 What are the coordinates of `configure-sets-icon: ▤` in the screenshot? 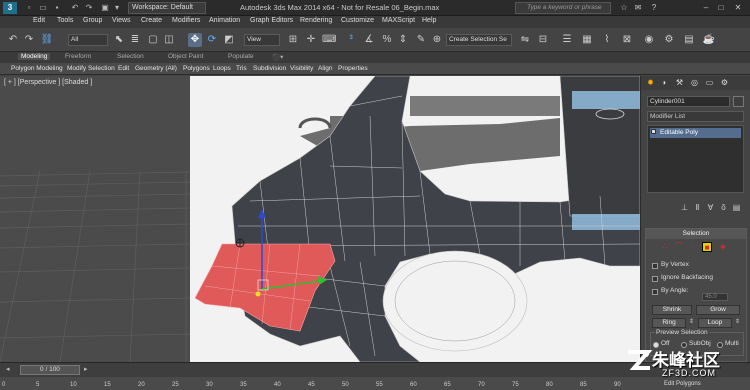 It's located at (736, 207).